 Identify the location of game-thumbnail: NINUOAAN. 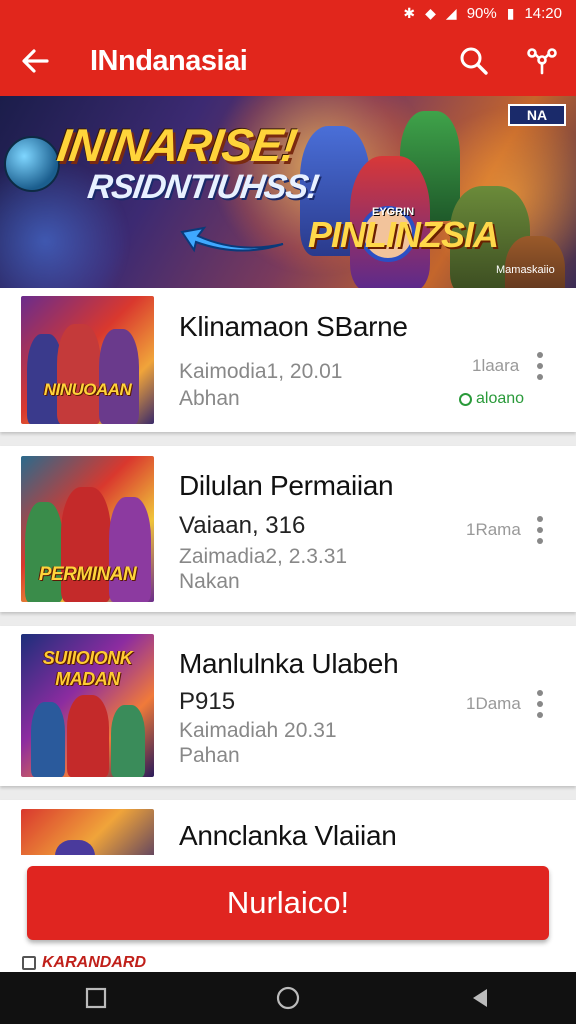
(87, 360).